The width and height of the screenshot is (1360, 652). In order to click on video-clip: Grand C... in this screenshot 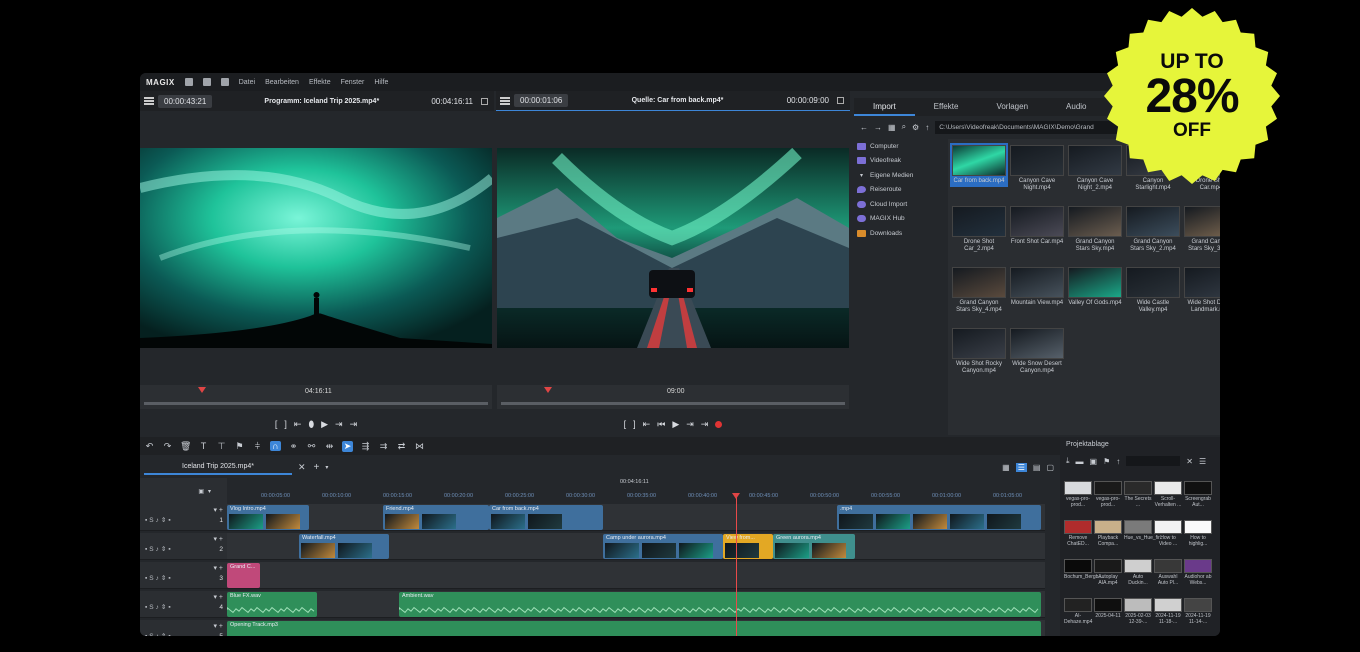, I will do `click(243, 575)`.